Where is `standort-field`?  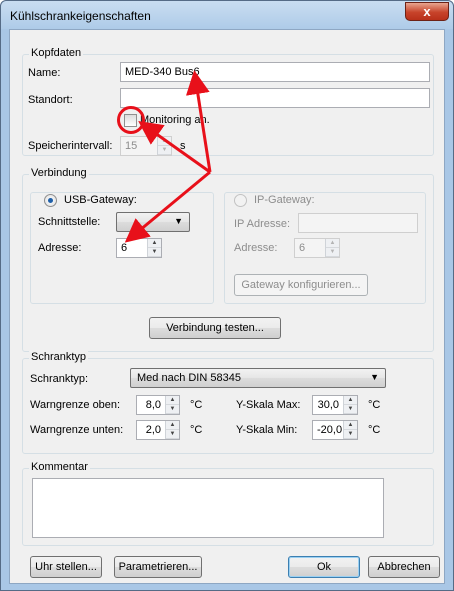
standort-field is located at coordinates (275, 98).